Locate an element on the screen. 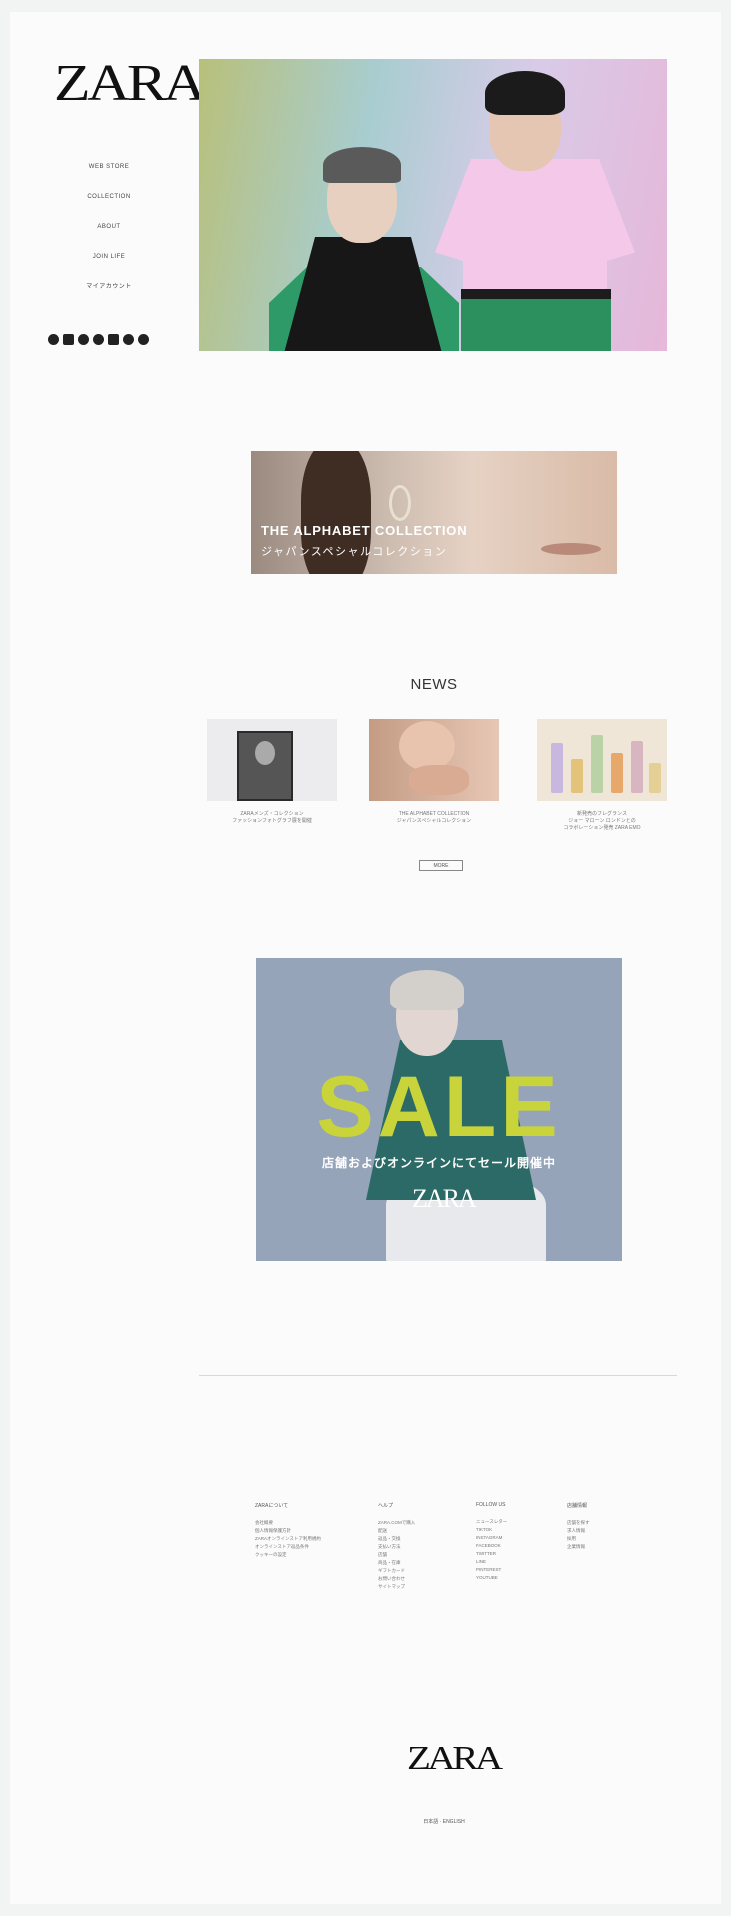 Image resolution: width=731 pixels, height=1916 pixels. footer-link: 個人情報保護方針 is located at coordinates (295, 1531).